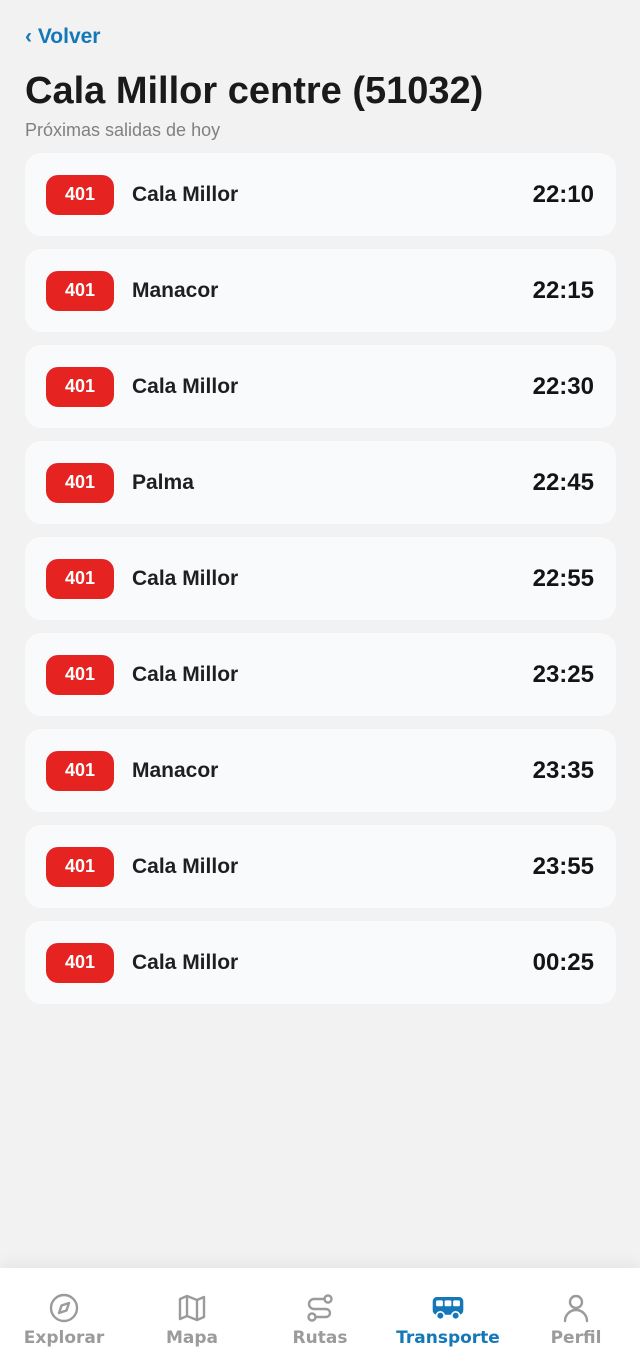 This screenshot has height=1371, width=640. I want to click on departure-row: 401 Cala Millor 22:30, so click(320, 386).